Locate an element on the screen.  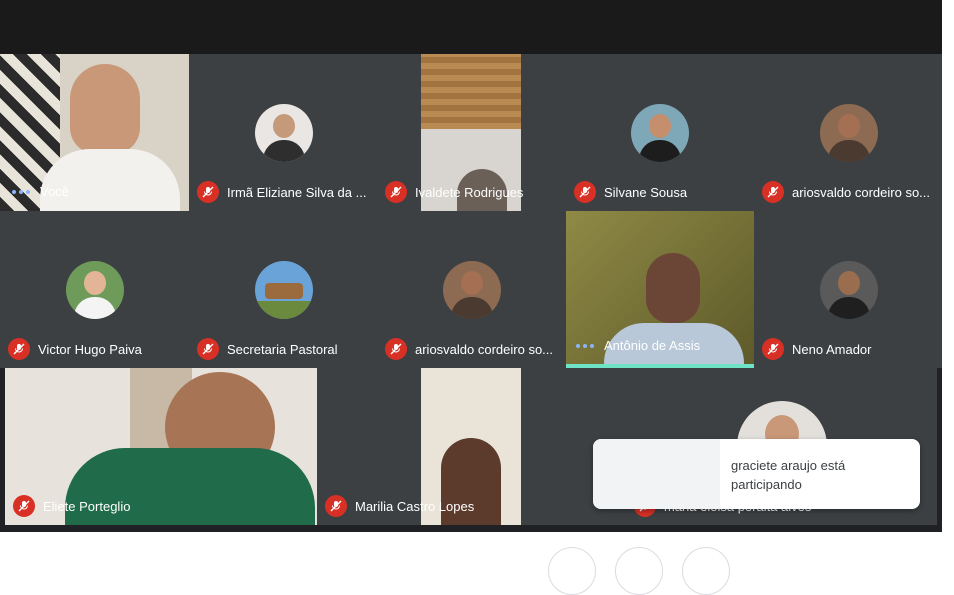
participant-tile: Marilia Castro Lopes is located at coordinates (471, 446).